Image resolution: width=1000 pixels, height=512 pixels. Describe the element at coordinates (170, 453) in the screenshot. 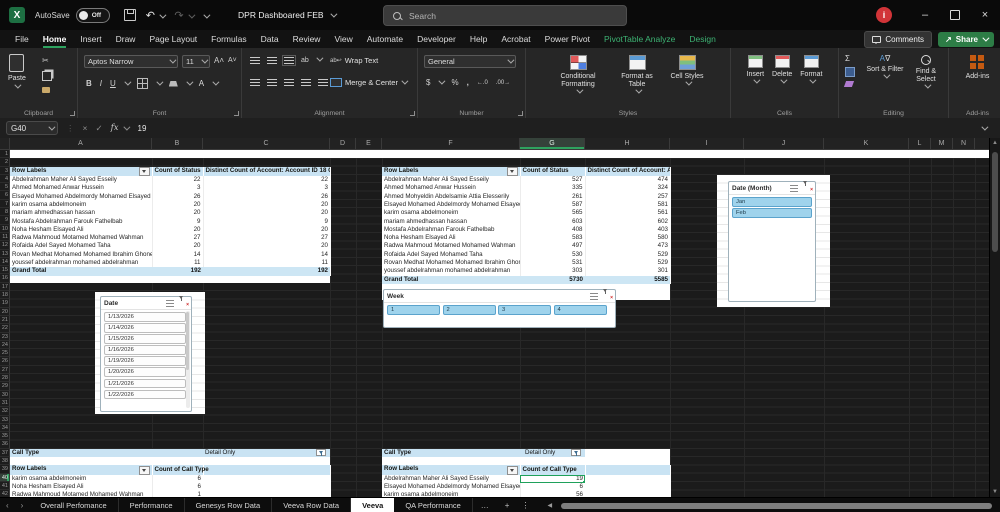

I see `call-type-filter: Call Type Detail Only` at that location.